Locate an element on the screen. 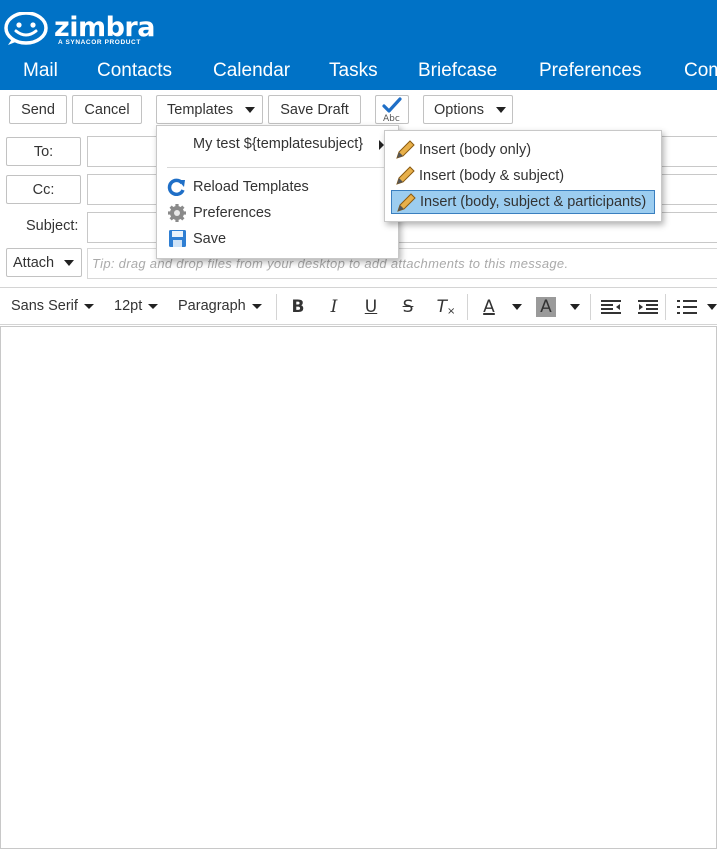  bullet-list-glyph is located at coordinates (687, 307).